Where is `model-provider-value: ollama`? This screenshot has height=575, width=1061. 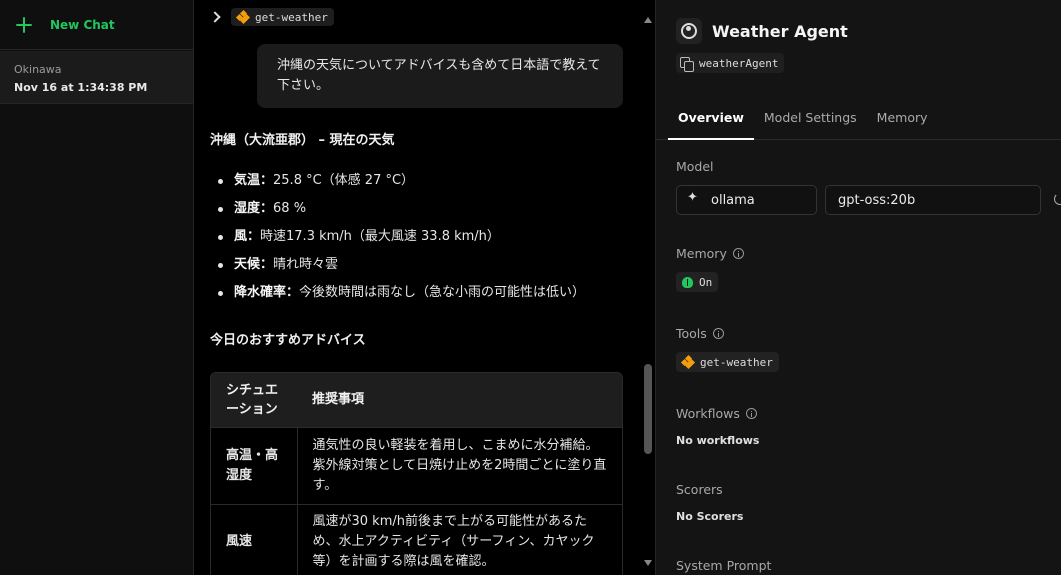
model-provider-value: ollama is located at coordinates (733, 200).